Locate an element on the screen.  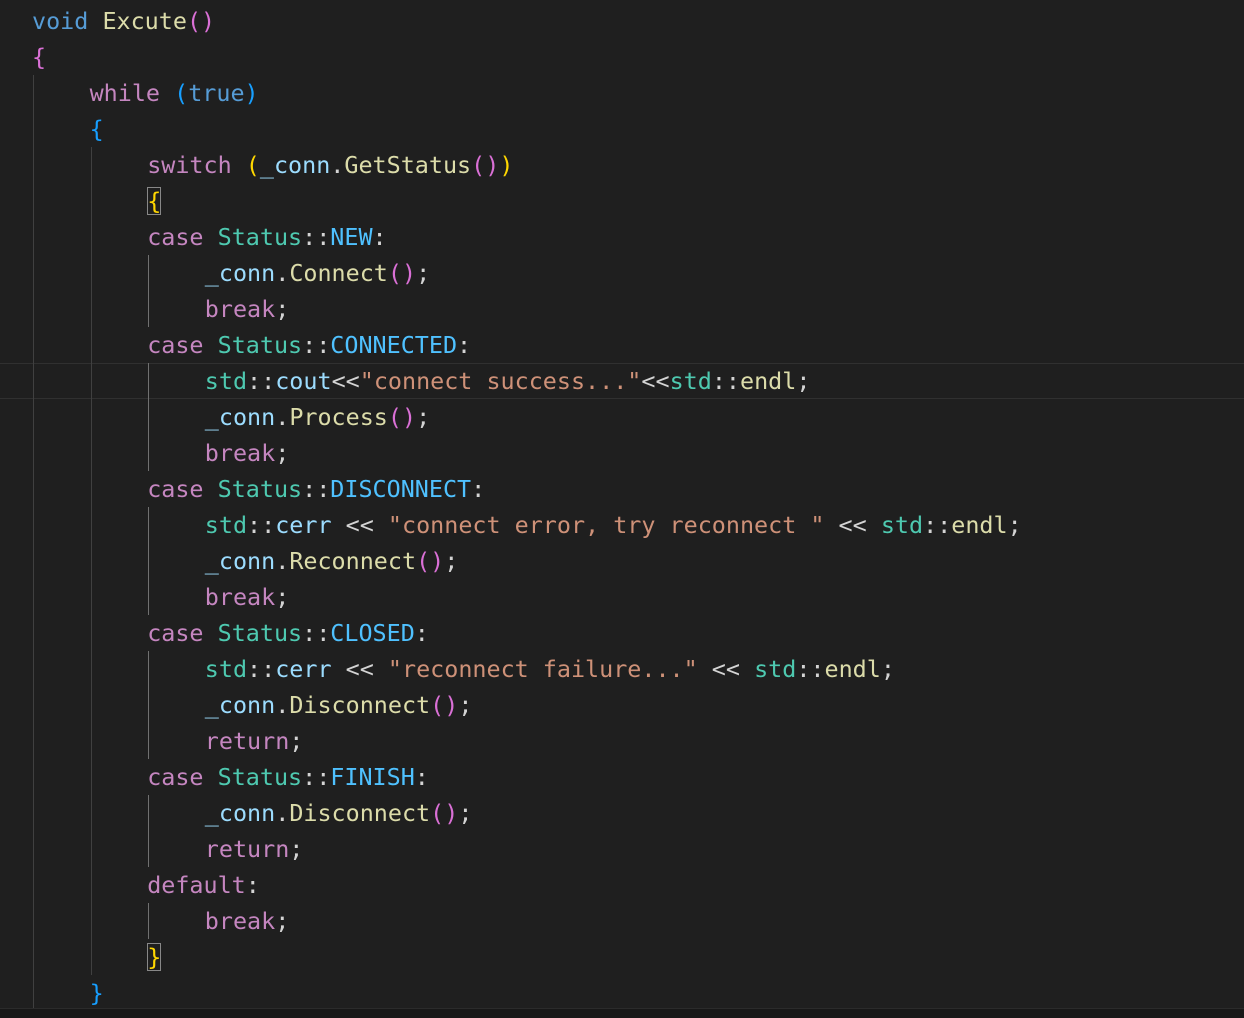
code-token: NEW is located at coordinates (351, 237).